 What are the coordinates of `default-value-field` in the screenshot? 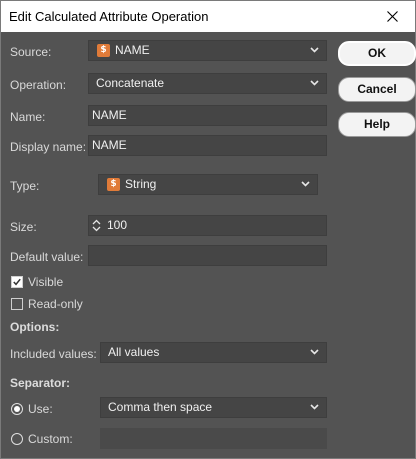 It's located at (207, 255).